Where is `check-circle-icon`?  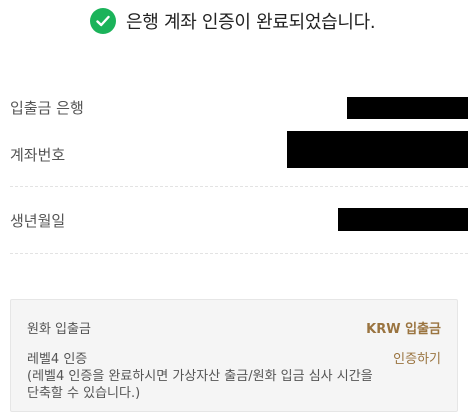 check-circle-icon is located at coordinates (103, 21).